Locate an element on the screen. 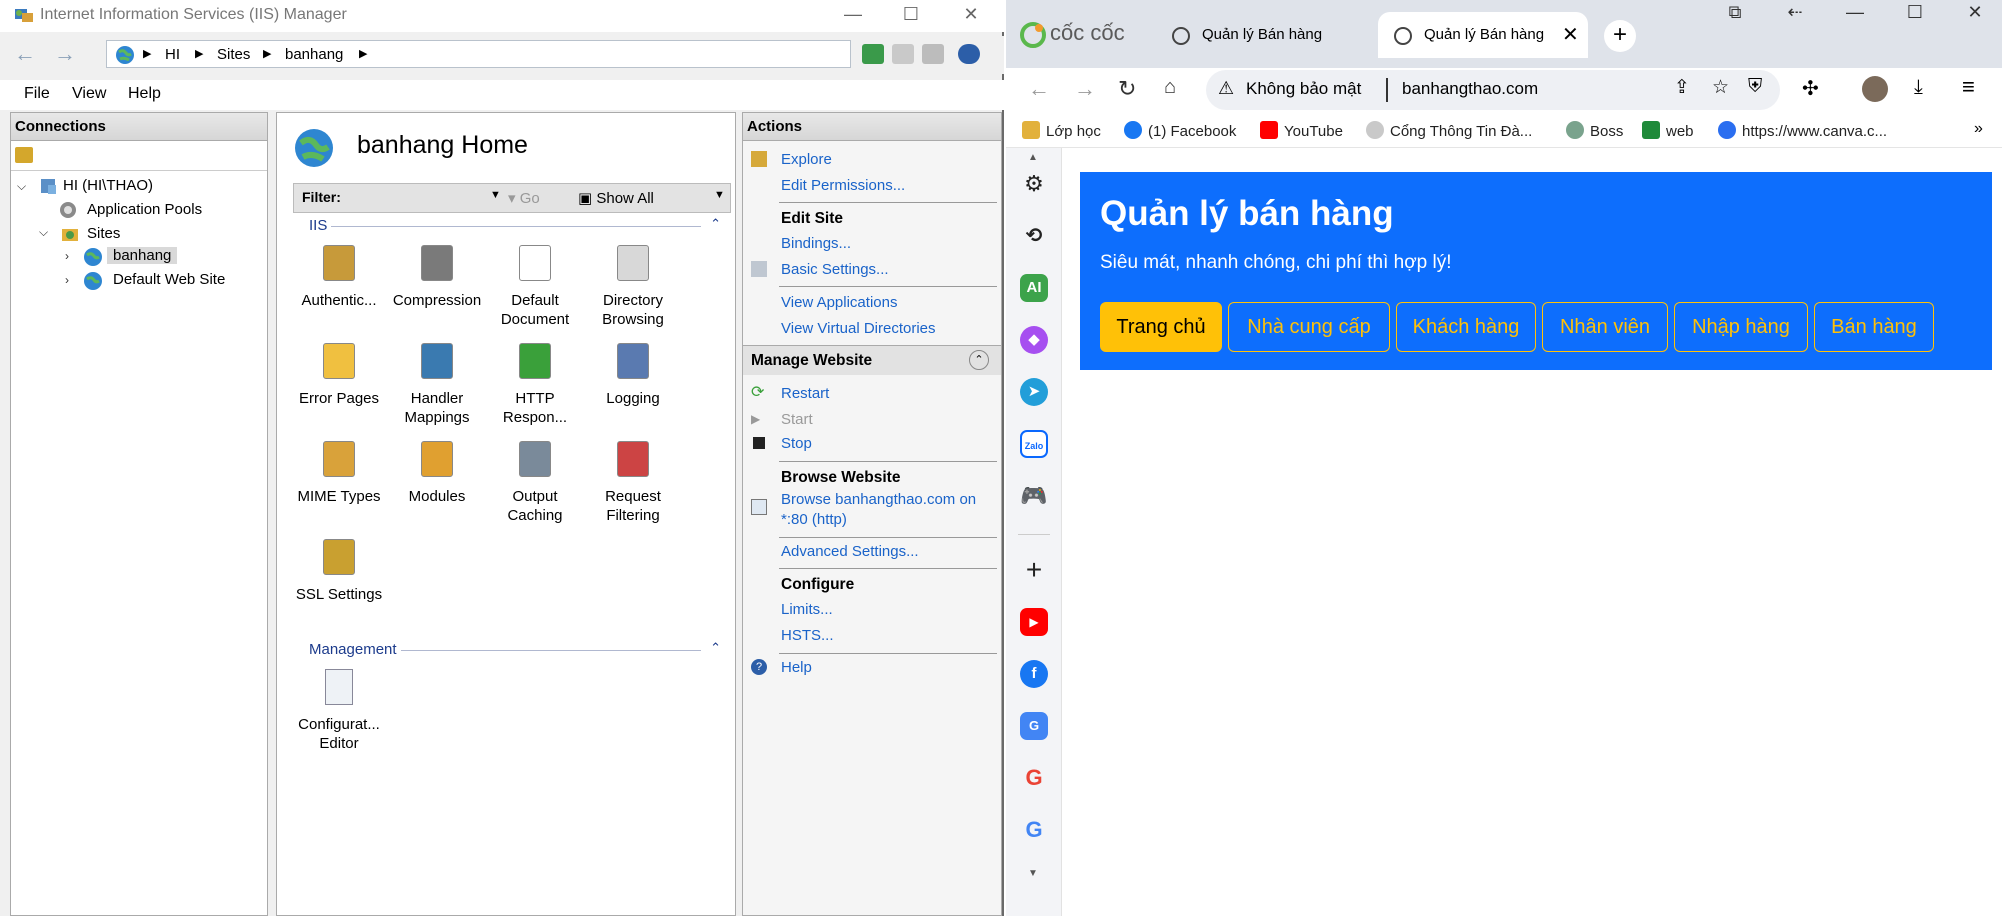 Image resolution: width=2002 pixels, height=916 pixels. nav-khach-hang: Khách hàng is located at coordinates (1466, 327).